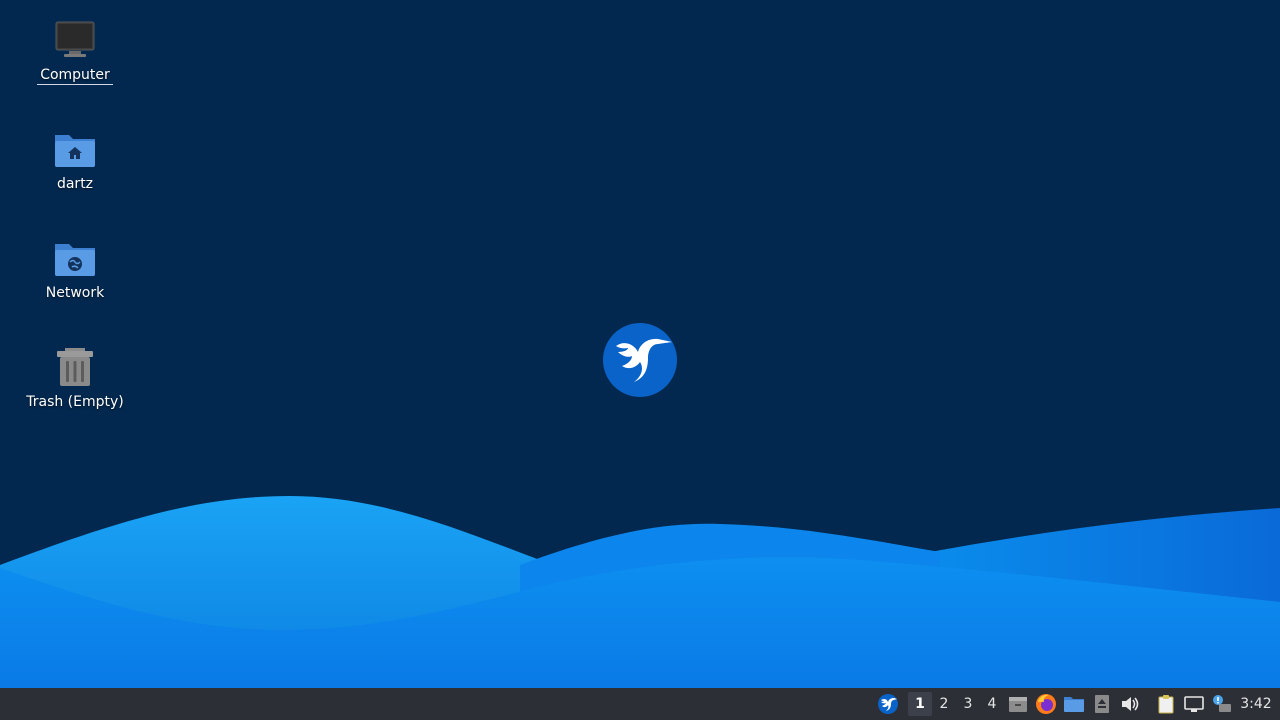  I want to click on desktop-icon-home-folder: dartz, so click(75, 160).